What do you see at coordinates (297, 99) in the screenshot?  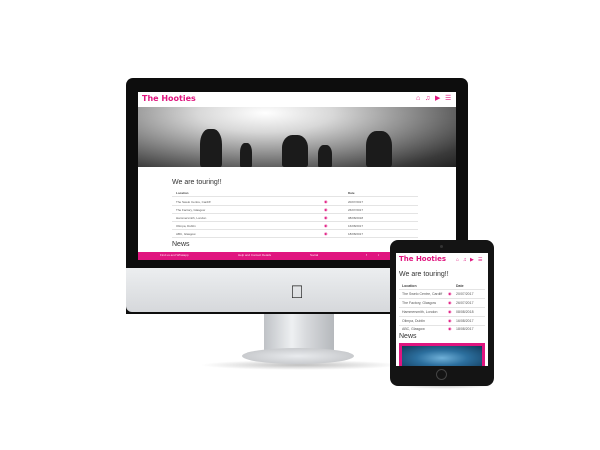 I see `site-header: The Hooties ⌂ ♫ ▶ ☰` at bounding box center [297, 99].